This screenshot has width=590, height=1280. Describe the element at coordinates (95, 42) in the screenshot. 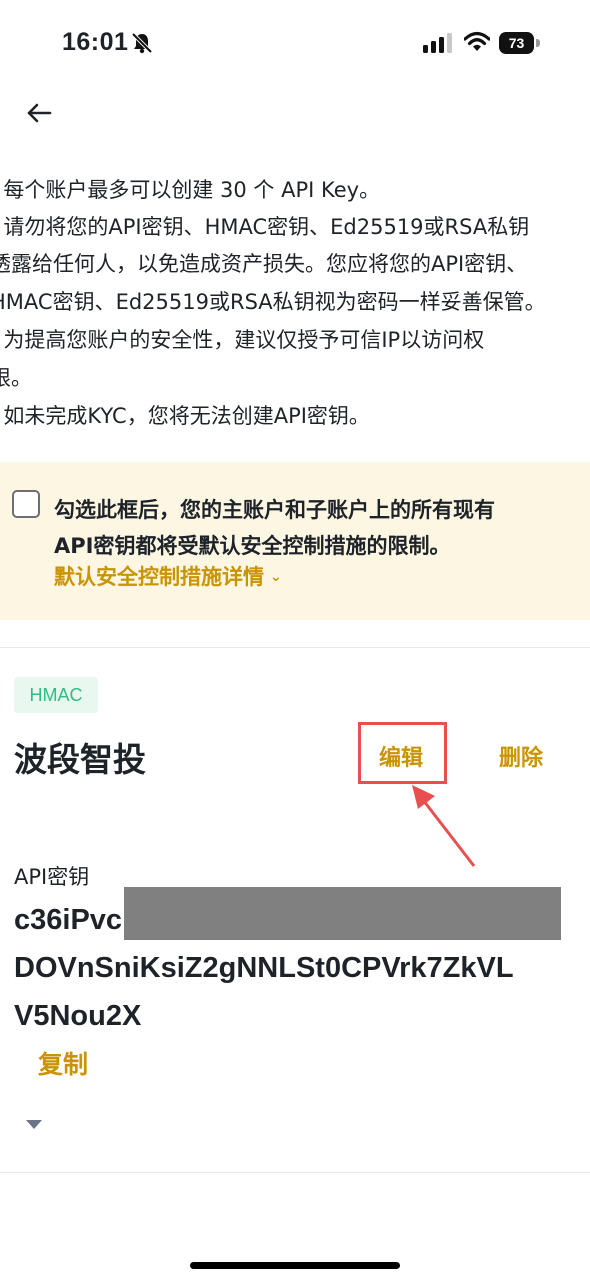

I see `status-time: 16:01` at that location.